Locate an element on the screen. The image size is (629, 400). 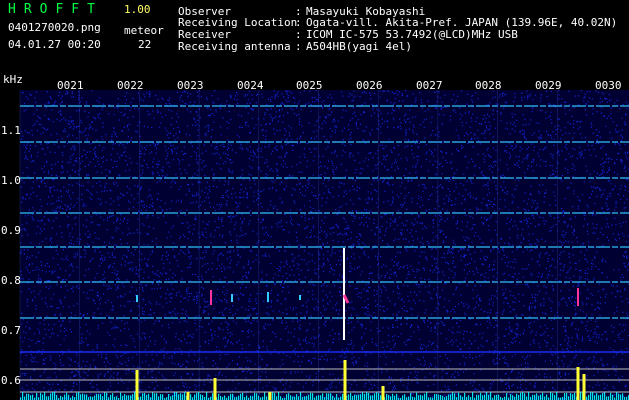
app-version: 1.00 is located at coordinates (137, 9).